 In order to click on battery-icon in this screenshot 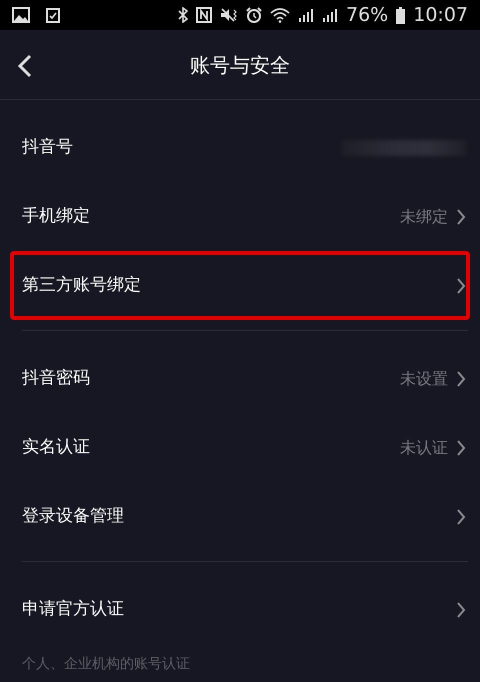, I will do `click(401, 15)`.